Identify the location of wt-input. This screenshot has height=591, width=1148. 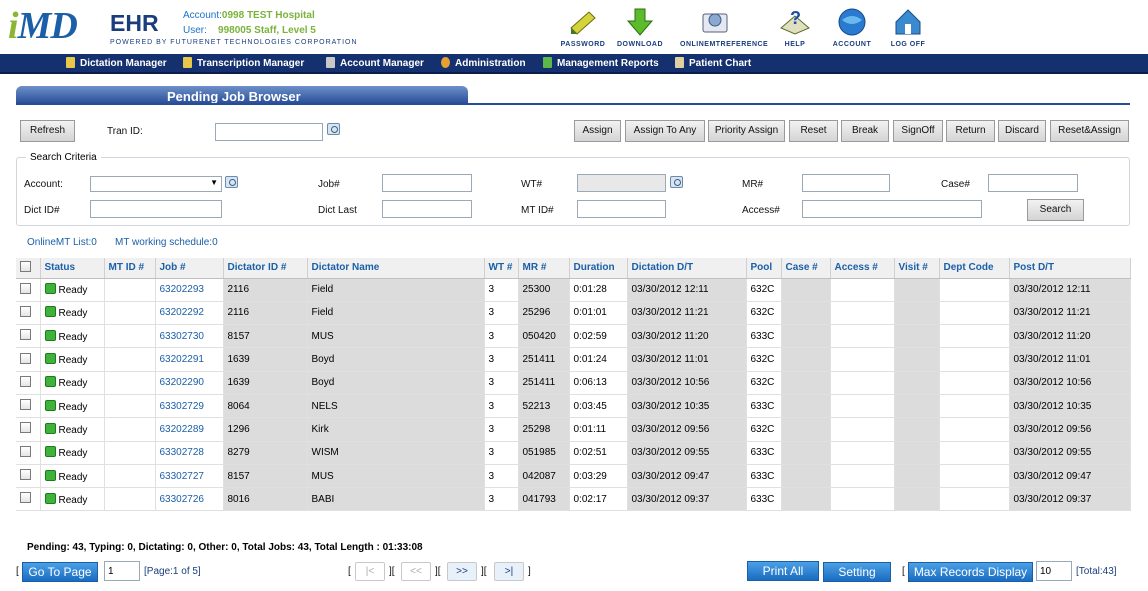
(621, 183).